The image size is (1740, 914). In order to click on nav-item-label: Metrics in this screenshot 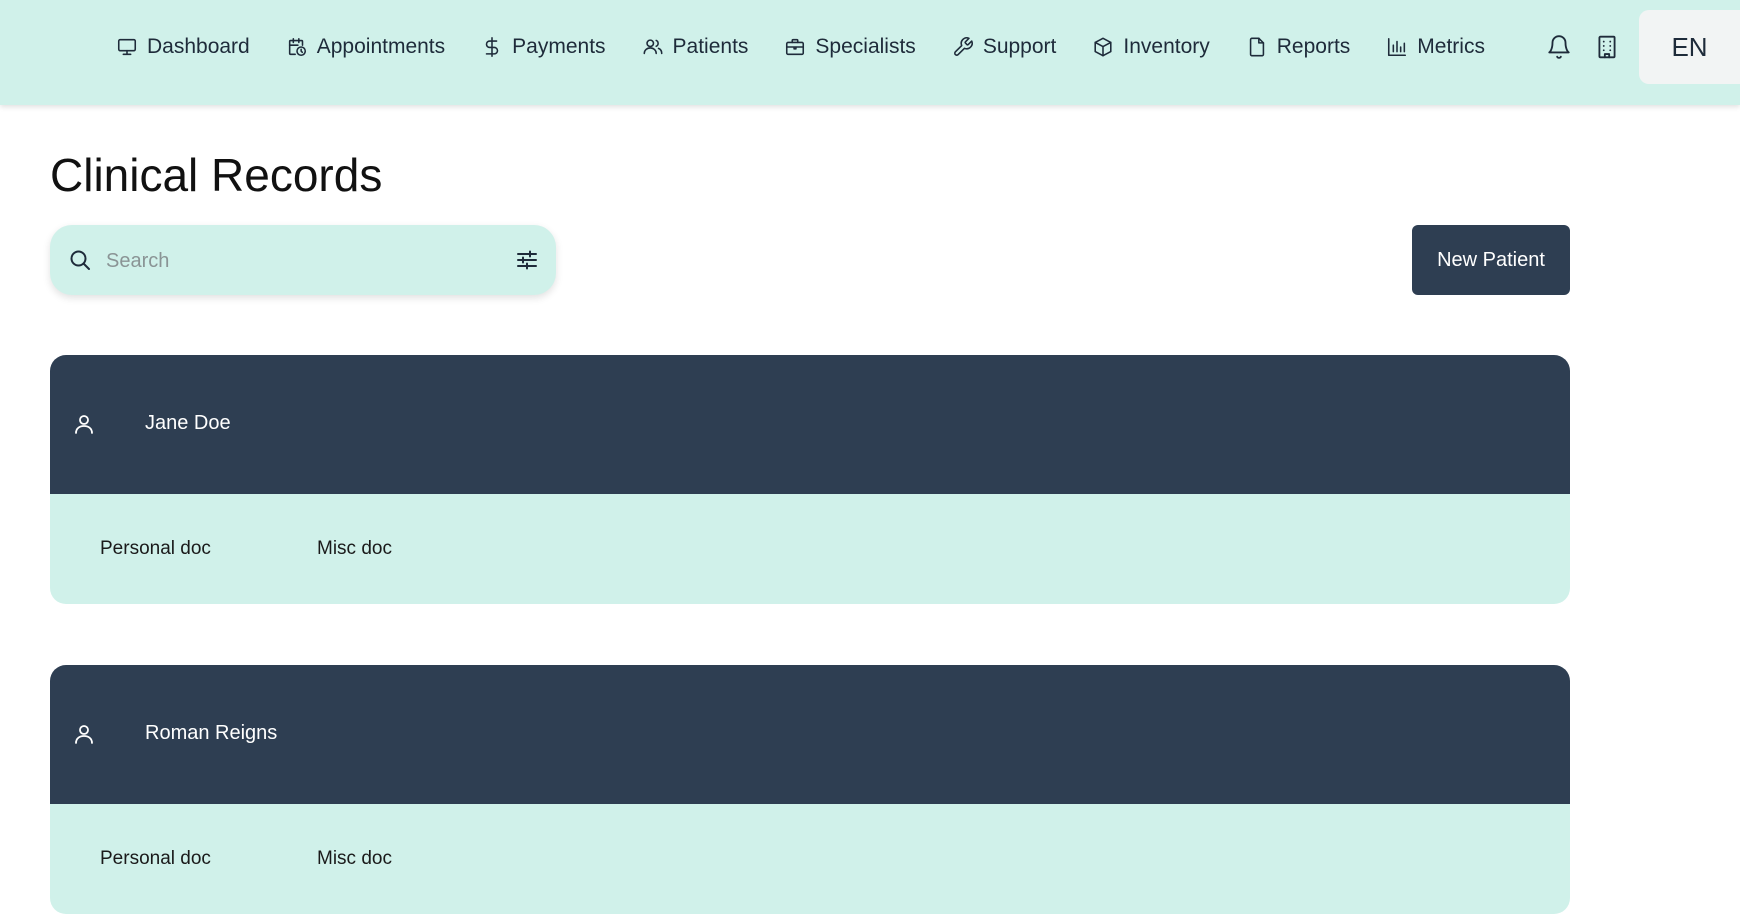, I will do `click(1451, 46)`.